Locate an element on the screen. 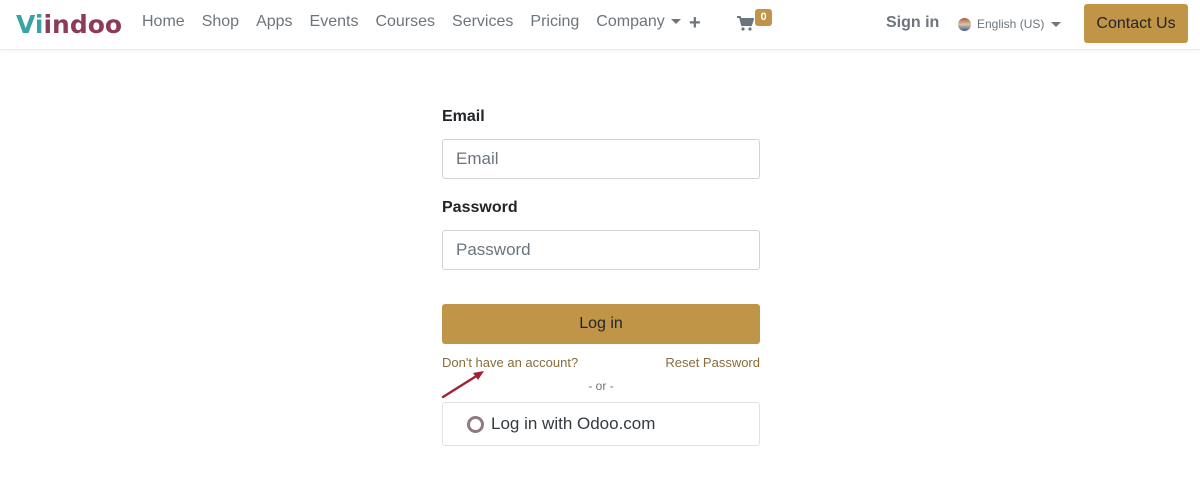 The image size is (1200, 480). cart-icon is located at coordinates (745, 23).